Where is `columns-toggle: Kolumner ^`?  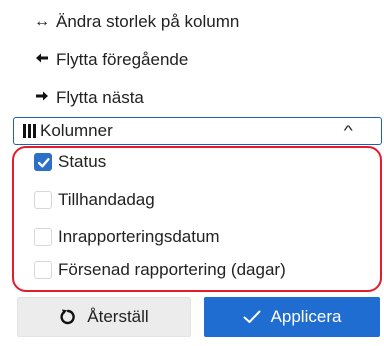
columns-toggle: Kolumner ^ is located at coordinates (197, 131).